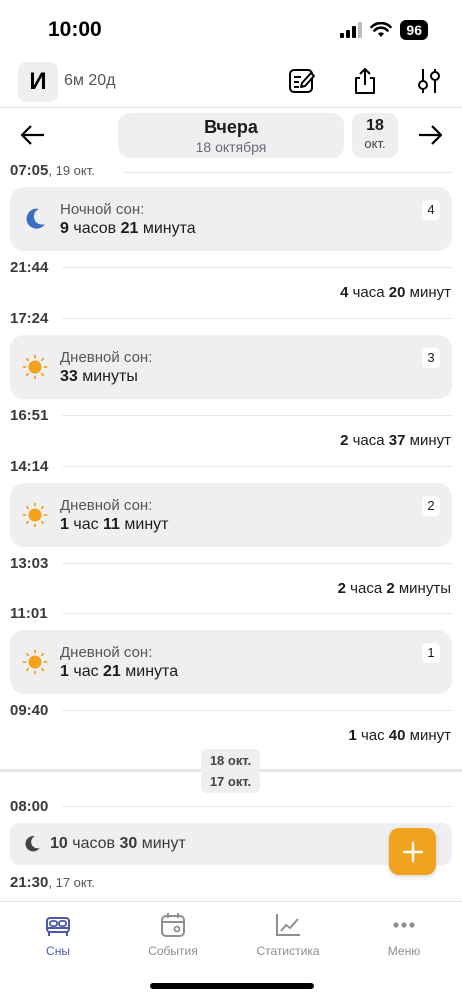 The width and height of the screenshot is (462, 1000). What do you see at coordinates (33, 135) in the screenshot?
I see `arrow-left-icon` at bounding box center [33, 135].